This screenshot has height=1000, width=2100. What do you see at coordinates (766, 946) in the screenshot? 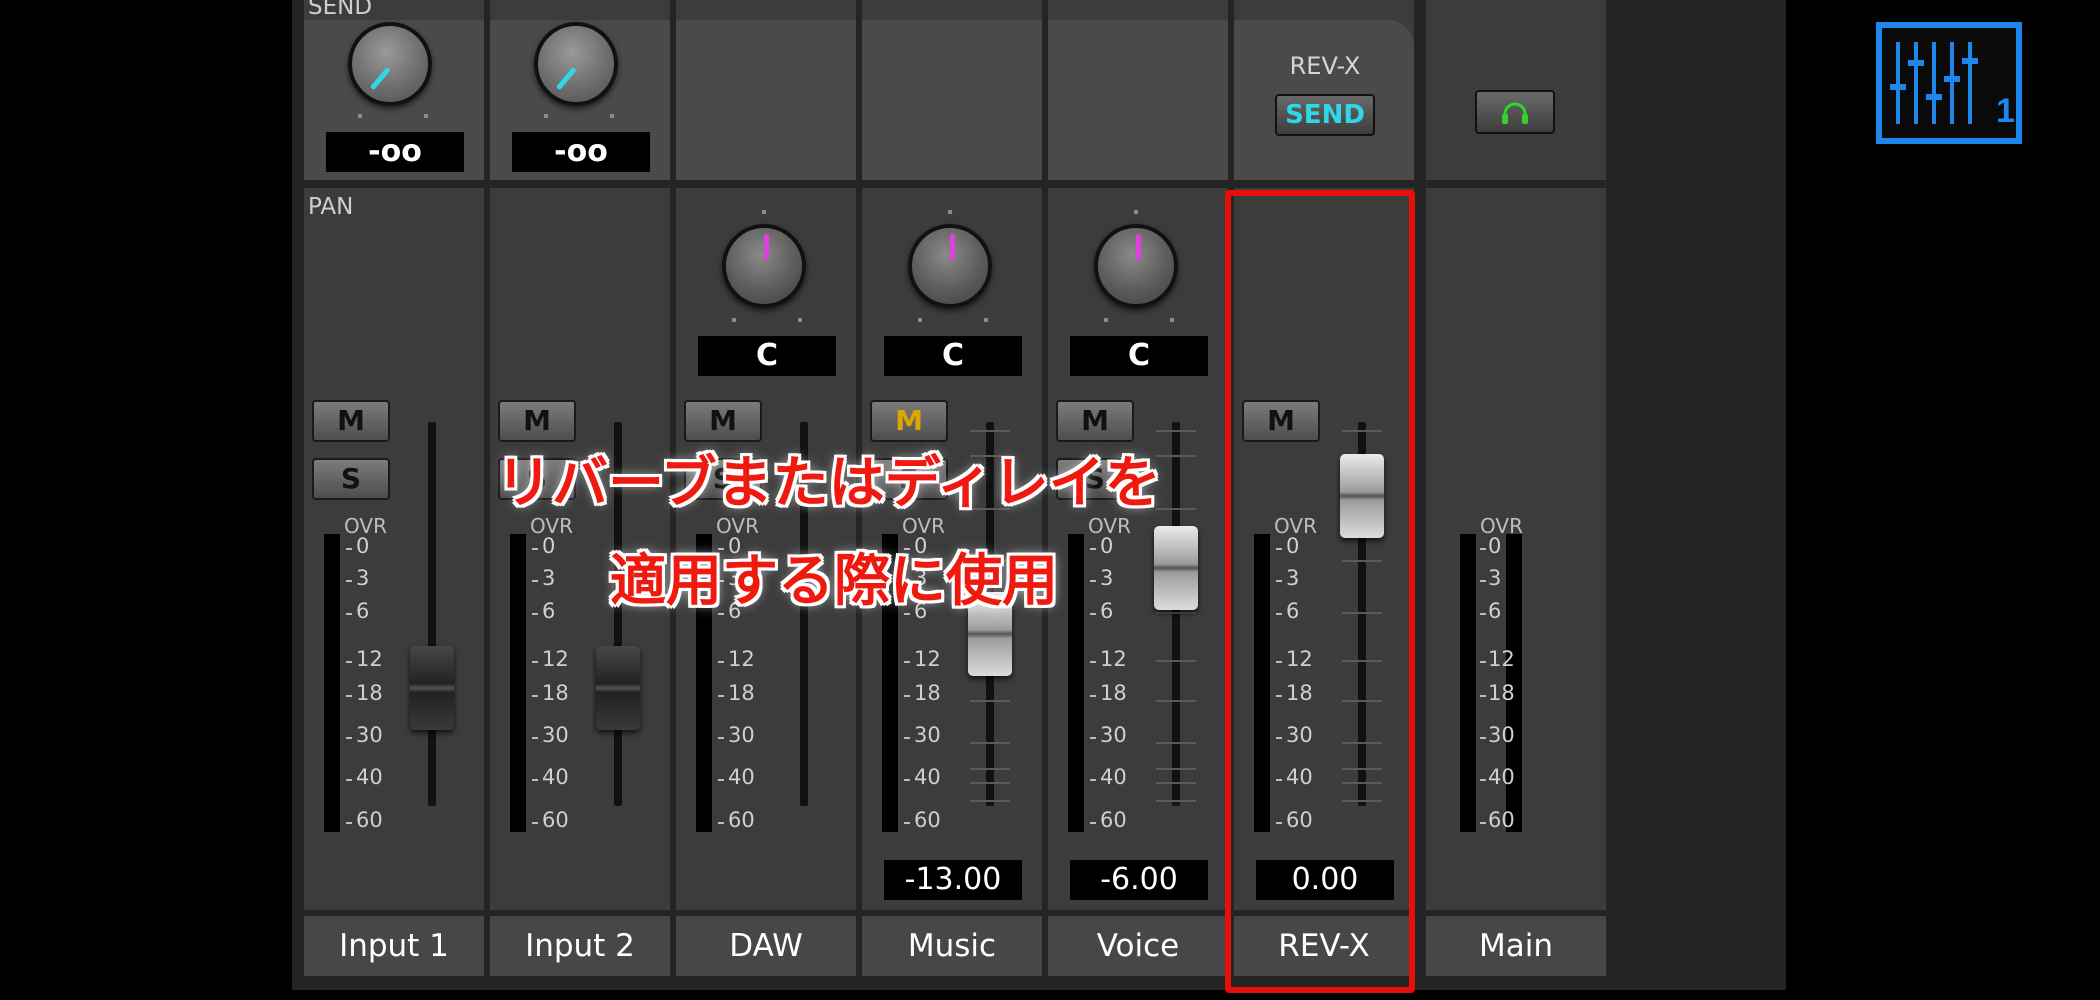
I see `channel-name-daw: DAW` at bounding box center [766, 946].